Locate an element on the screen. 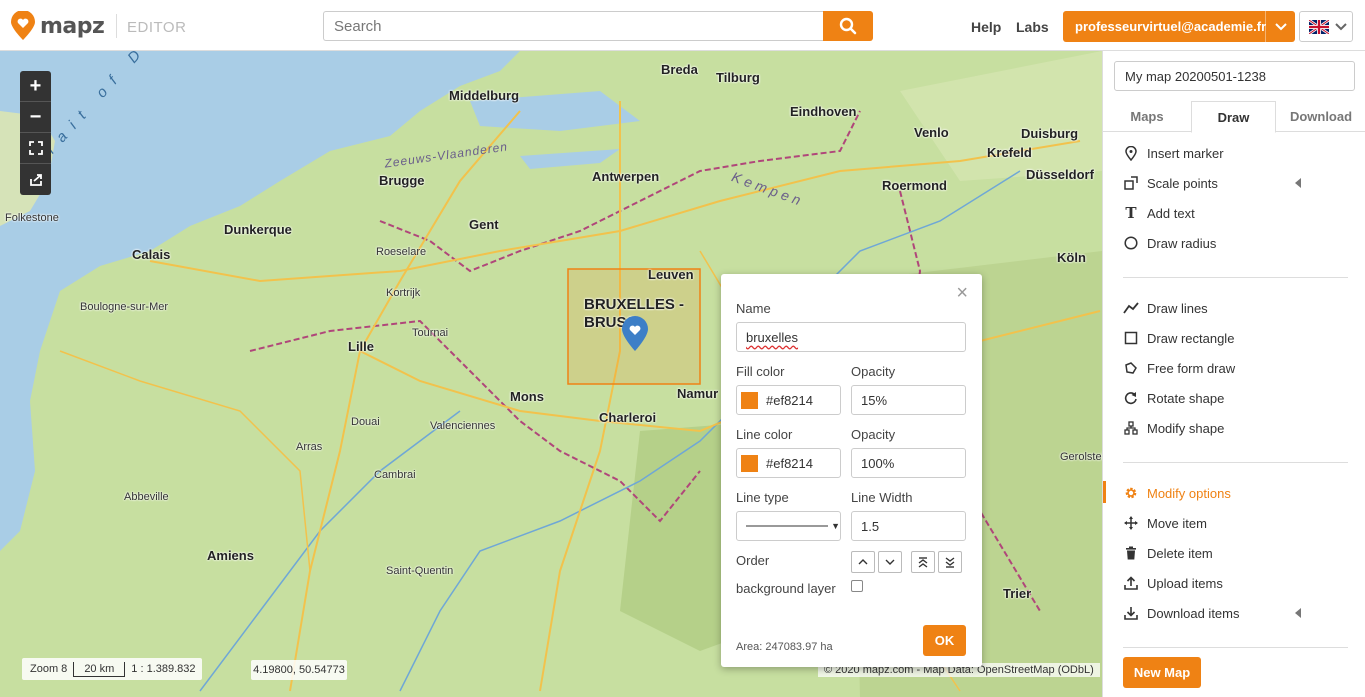 The height and width of the screenshot is (697, 1365). freeform-icon is located at coordinates (1131, 368).